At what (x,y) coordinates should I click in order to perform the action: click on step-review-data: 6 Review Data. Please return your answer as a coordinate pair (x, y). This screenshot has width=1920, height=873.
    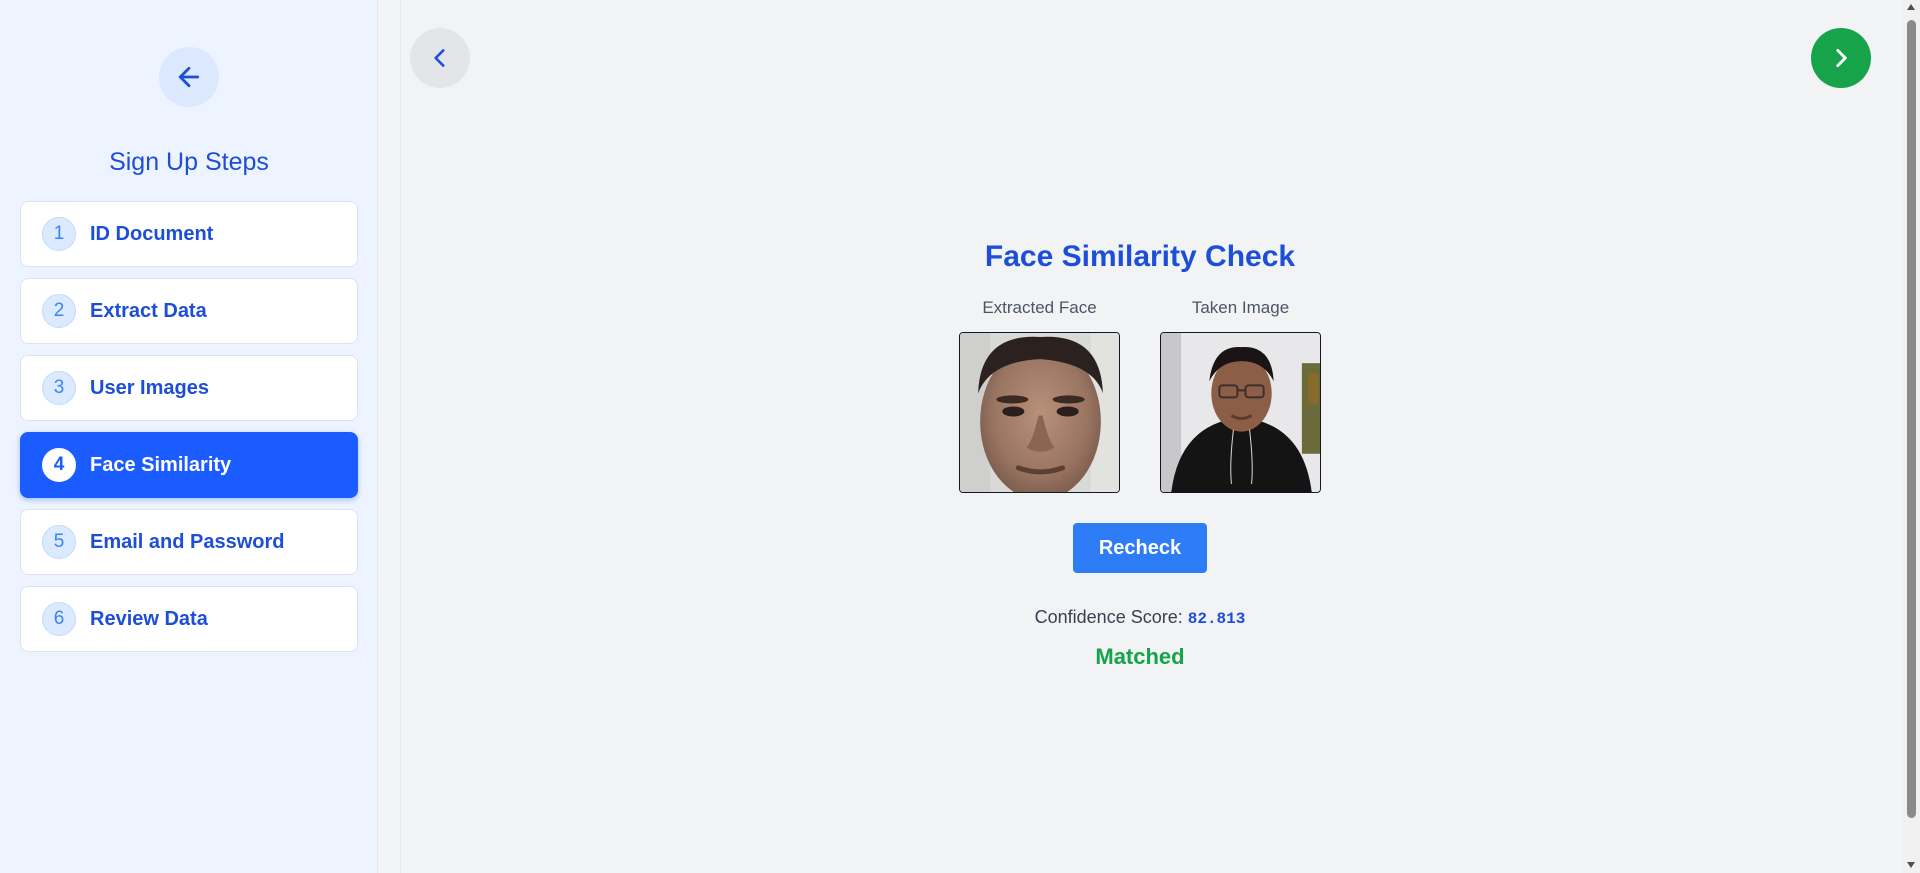
    Looking at the image, I should click on (189, 619).